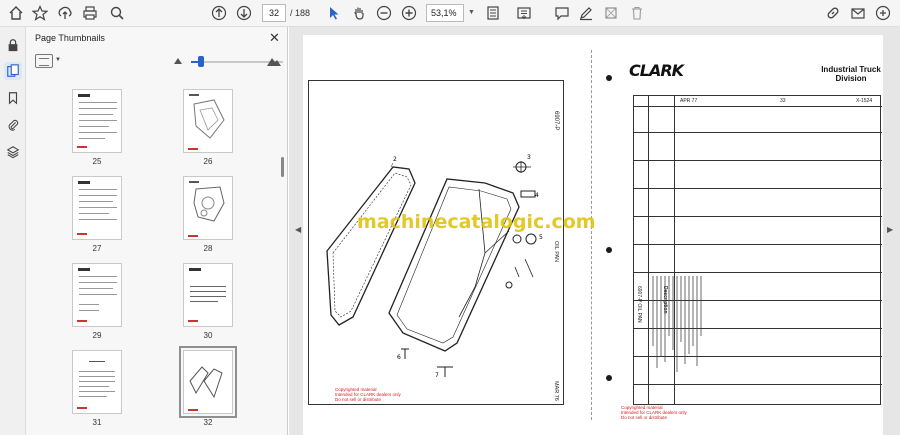 This screenshot has width=900, height=435. Describe the element at coordinates (445, 13) in the screenshot. I see `zoom-level-select: 53,1%` at that location.